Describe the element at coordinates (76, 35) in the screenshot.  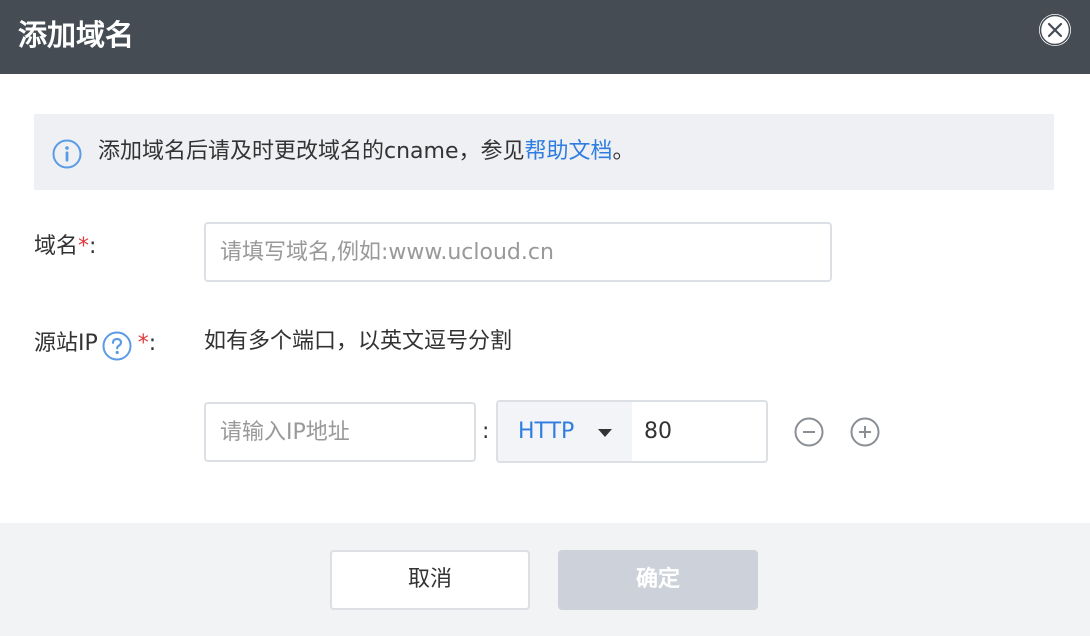
I see `dialog-title: 添加域名` at that location.